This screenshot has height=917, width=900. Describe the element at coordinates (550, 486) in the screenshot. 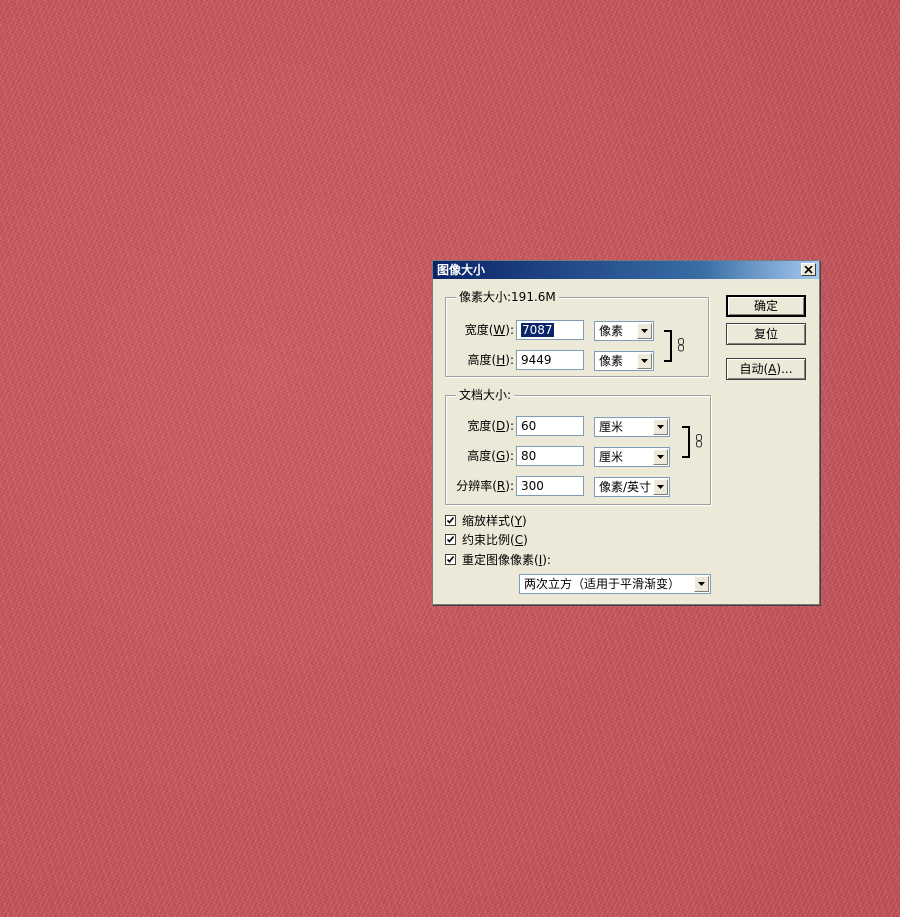

I see `resolution-input: 300` at that location.